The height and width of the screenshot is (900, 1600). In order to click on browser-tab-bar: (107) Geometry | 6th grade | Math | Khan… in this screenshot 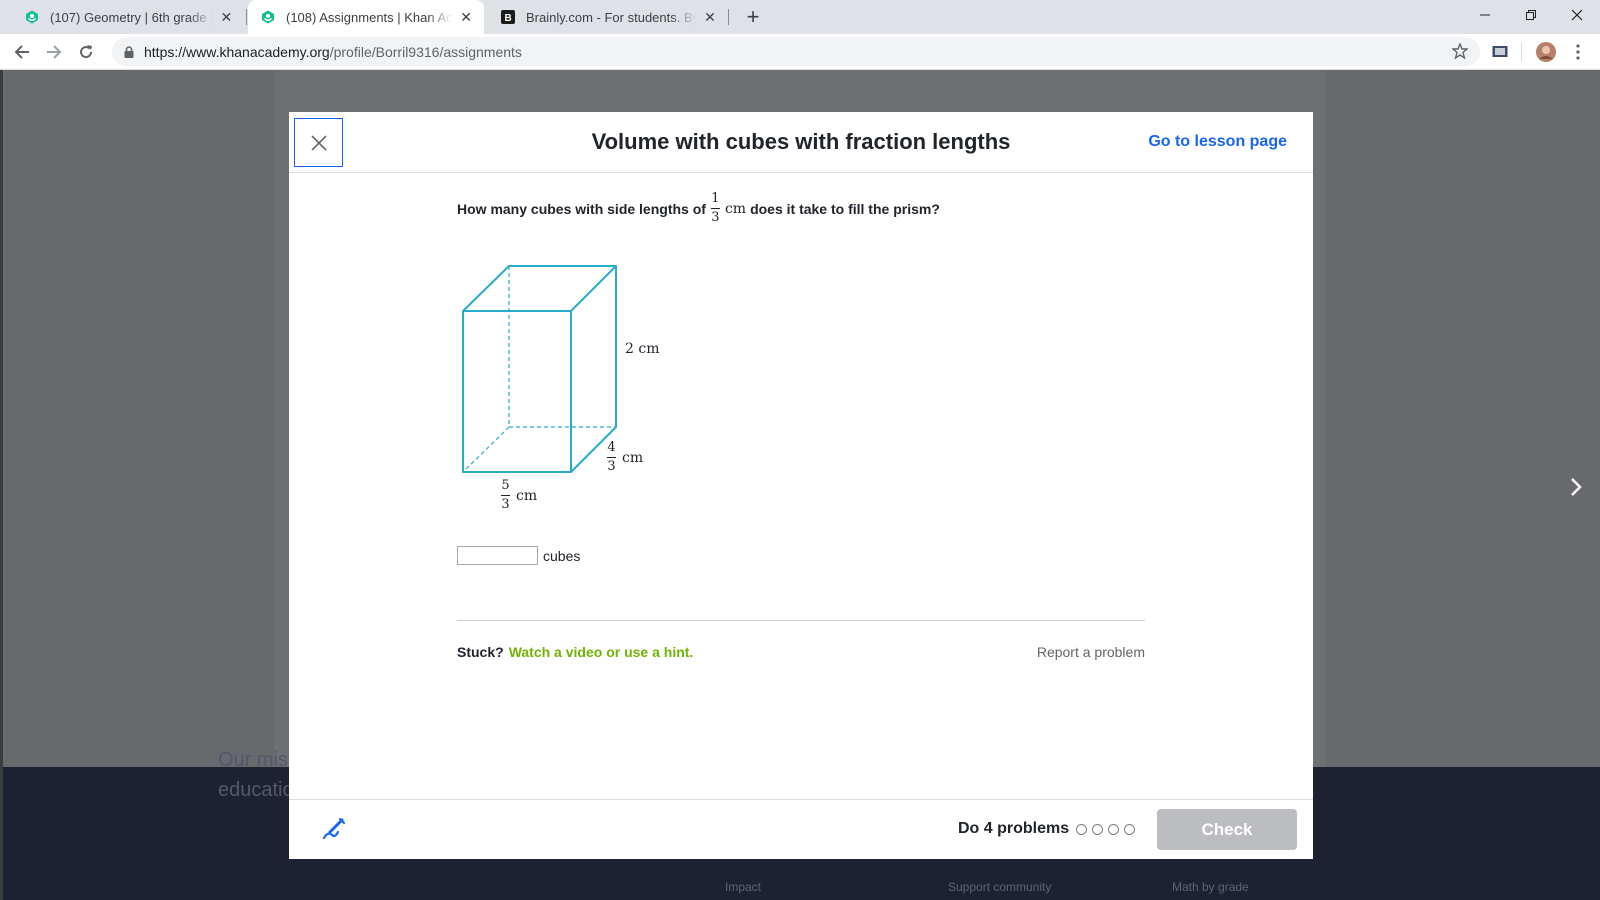, I will do `click(800, 17)`.